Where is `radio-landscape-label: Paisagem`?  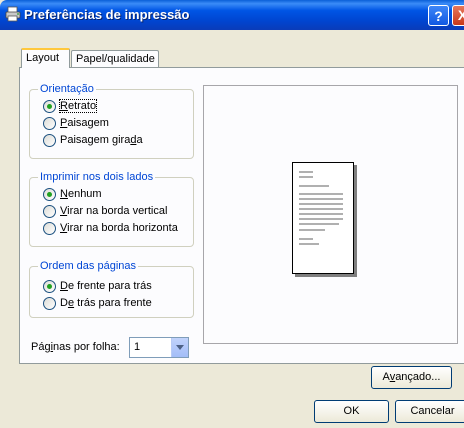 radio-landscape-label: Paisagem is located at coordinates (84, 123).